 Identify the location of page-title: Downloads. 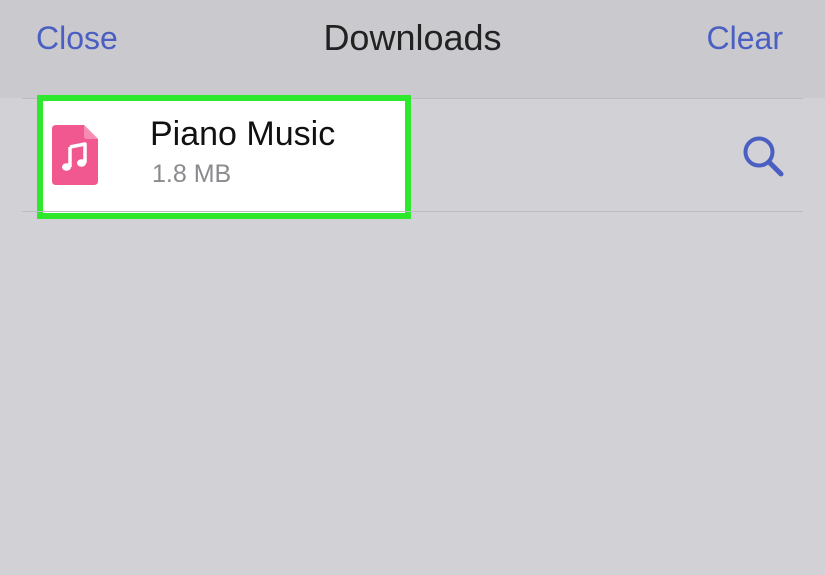
(412, 37).